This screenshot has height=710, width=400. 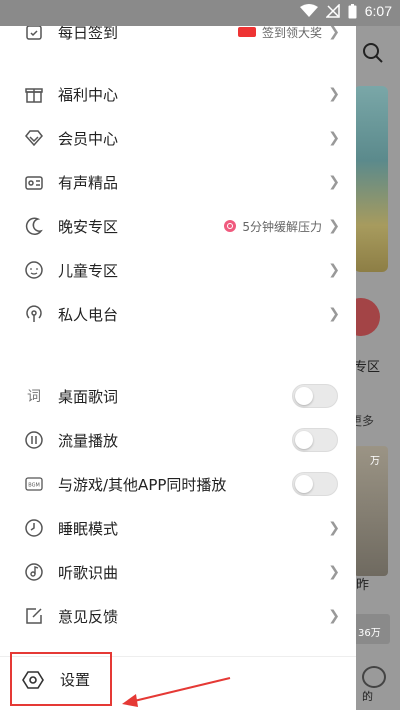 What do you see at coordinates (178, 528) in the screenshot?
I see `menu-item-sleep-mode: 睡眠模式 ❯` at bounding box center [178, 528].